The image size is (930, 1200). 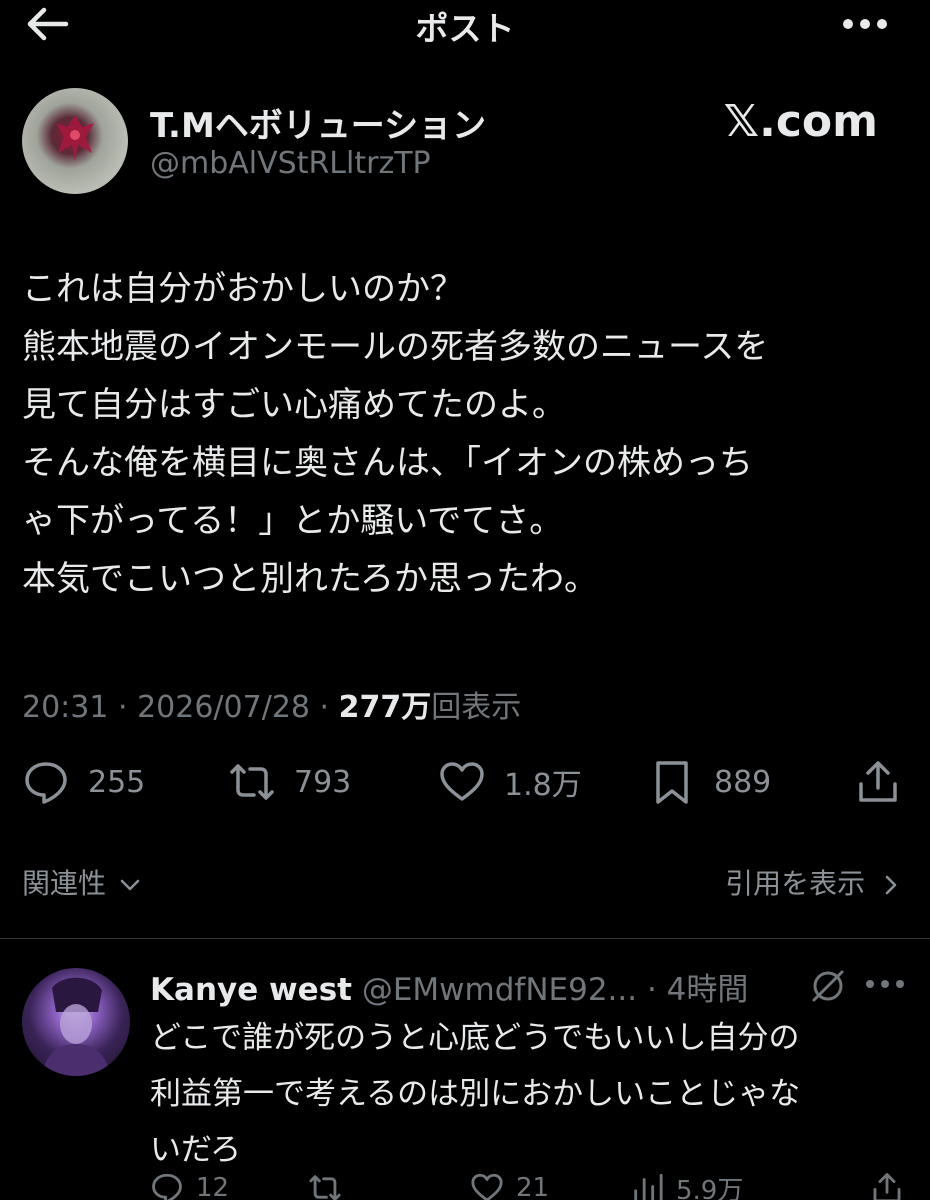 I want to click on reply-repost-button, so click(x=325, y=1184).